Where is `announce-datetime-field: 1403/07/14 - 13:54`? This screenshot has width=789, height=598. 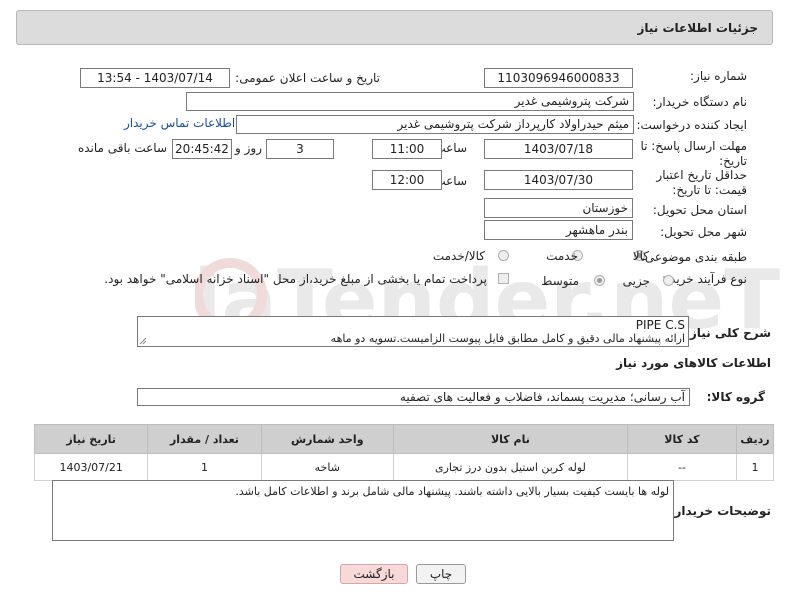 announce-datetime-field: 1403/07/14 - 13:54 is located at coordinates (155, 78).